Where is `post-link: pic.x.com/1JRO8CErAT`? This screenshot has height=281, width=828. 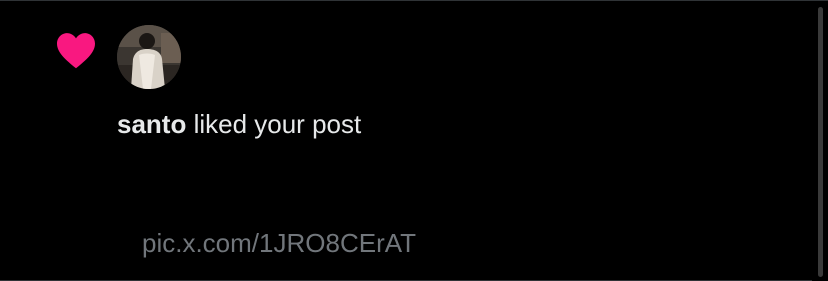
post-link: pic.x.com/1JRO8CErAT is located at coordinates (279, 243).